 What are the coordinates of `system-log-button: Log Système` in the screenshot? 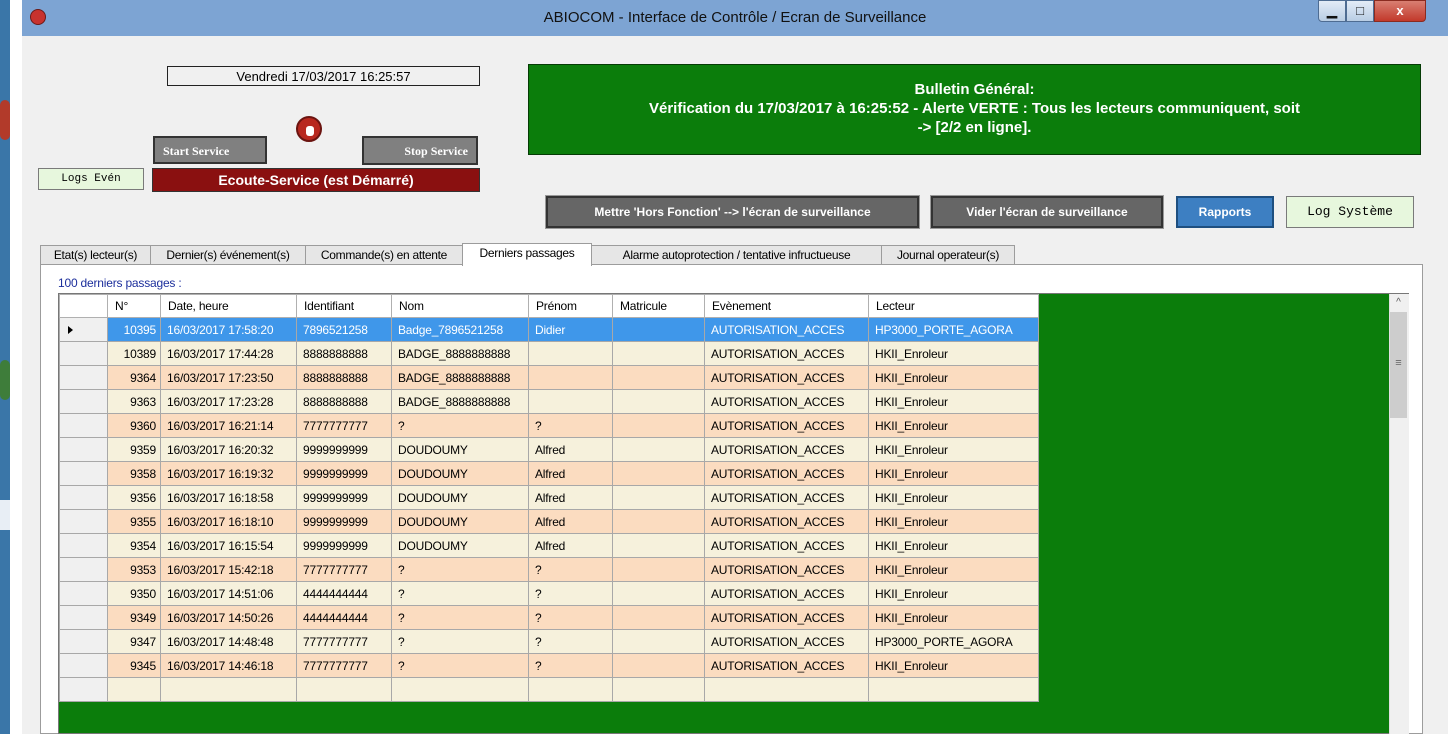 It's located at (1350, 212).